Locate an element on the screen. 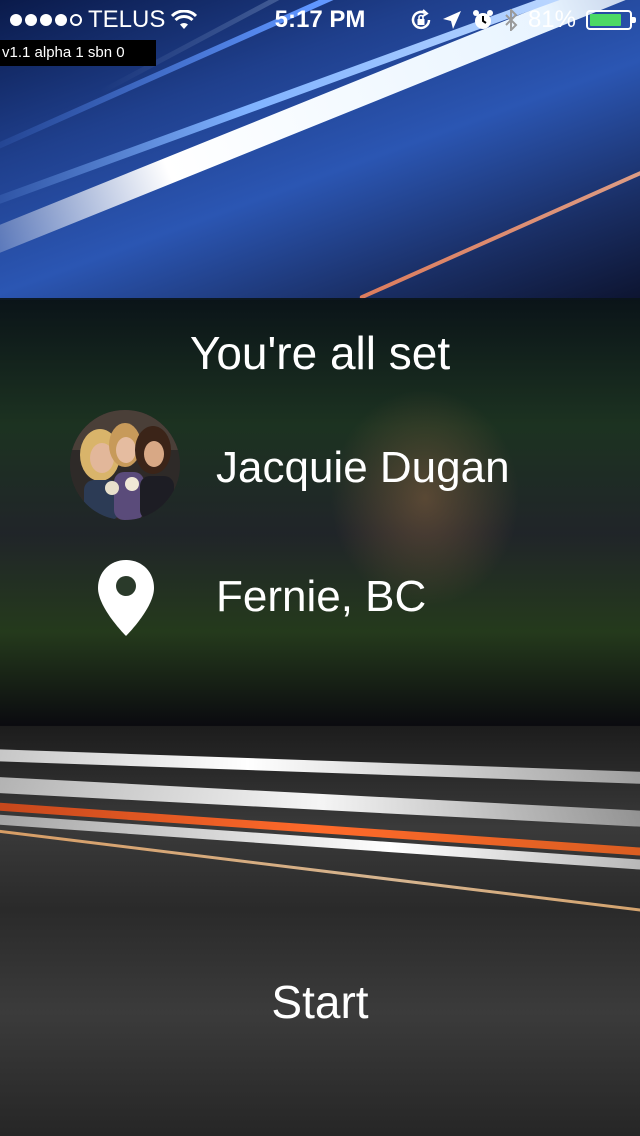 This screenshot has height=1136, width=640. avatar-photo is located at coordinates (125, 465).